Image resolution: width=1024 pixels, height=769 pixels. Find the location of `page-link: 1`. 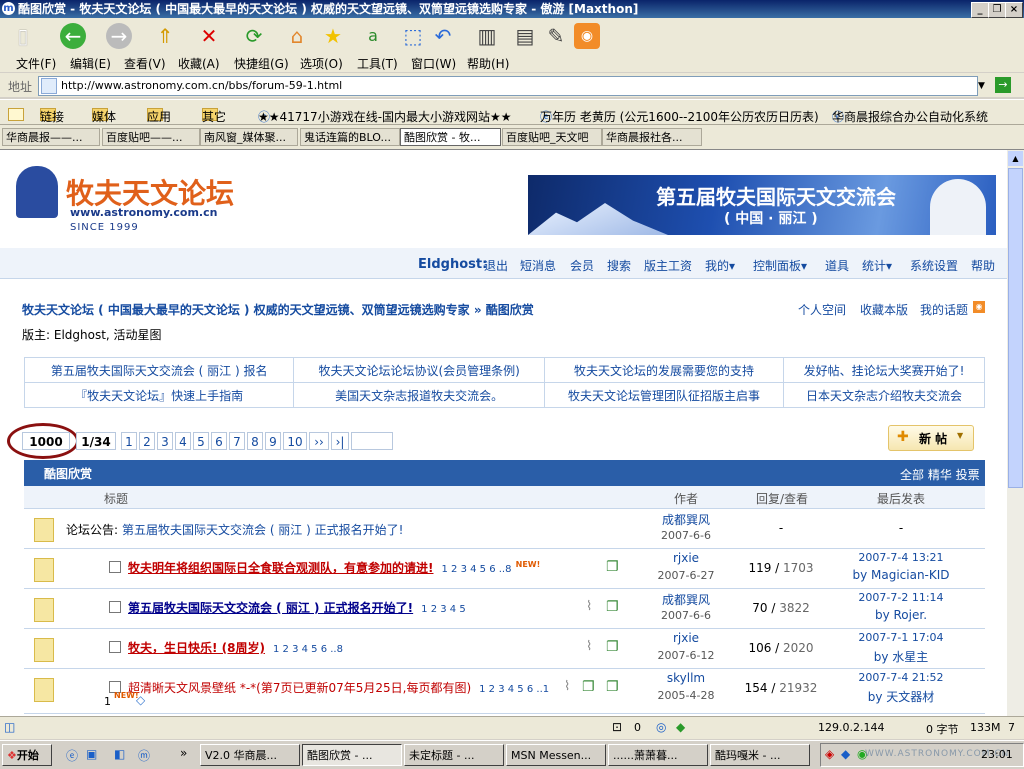

page-link: 1 is located at coordinates (129, 441).